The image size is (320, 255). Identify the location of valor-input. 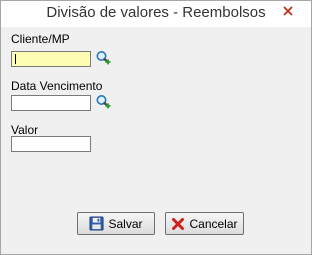
(51, 144).